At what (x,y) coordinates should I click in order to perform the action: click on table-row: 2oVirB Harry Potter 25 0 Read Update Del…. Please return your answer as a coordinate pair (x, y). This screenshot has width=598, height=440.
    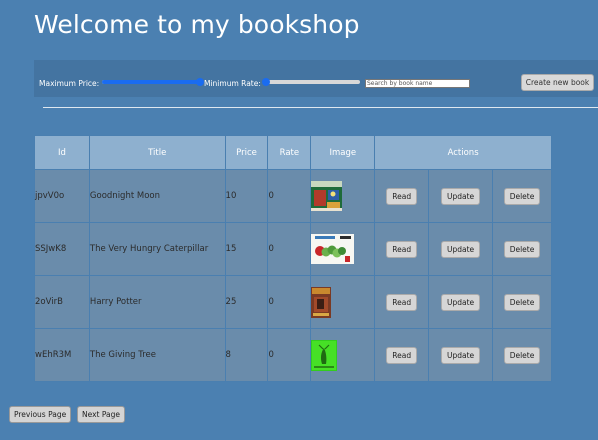
    Looking at the image, I should click on (293, 302).